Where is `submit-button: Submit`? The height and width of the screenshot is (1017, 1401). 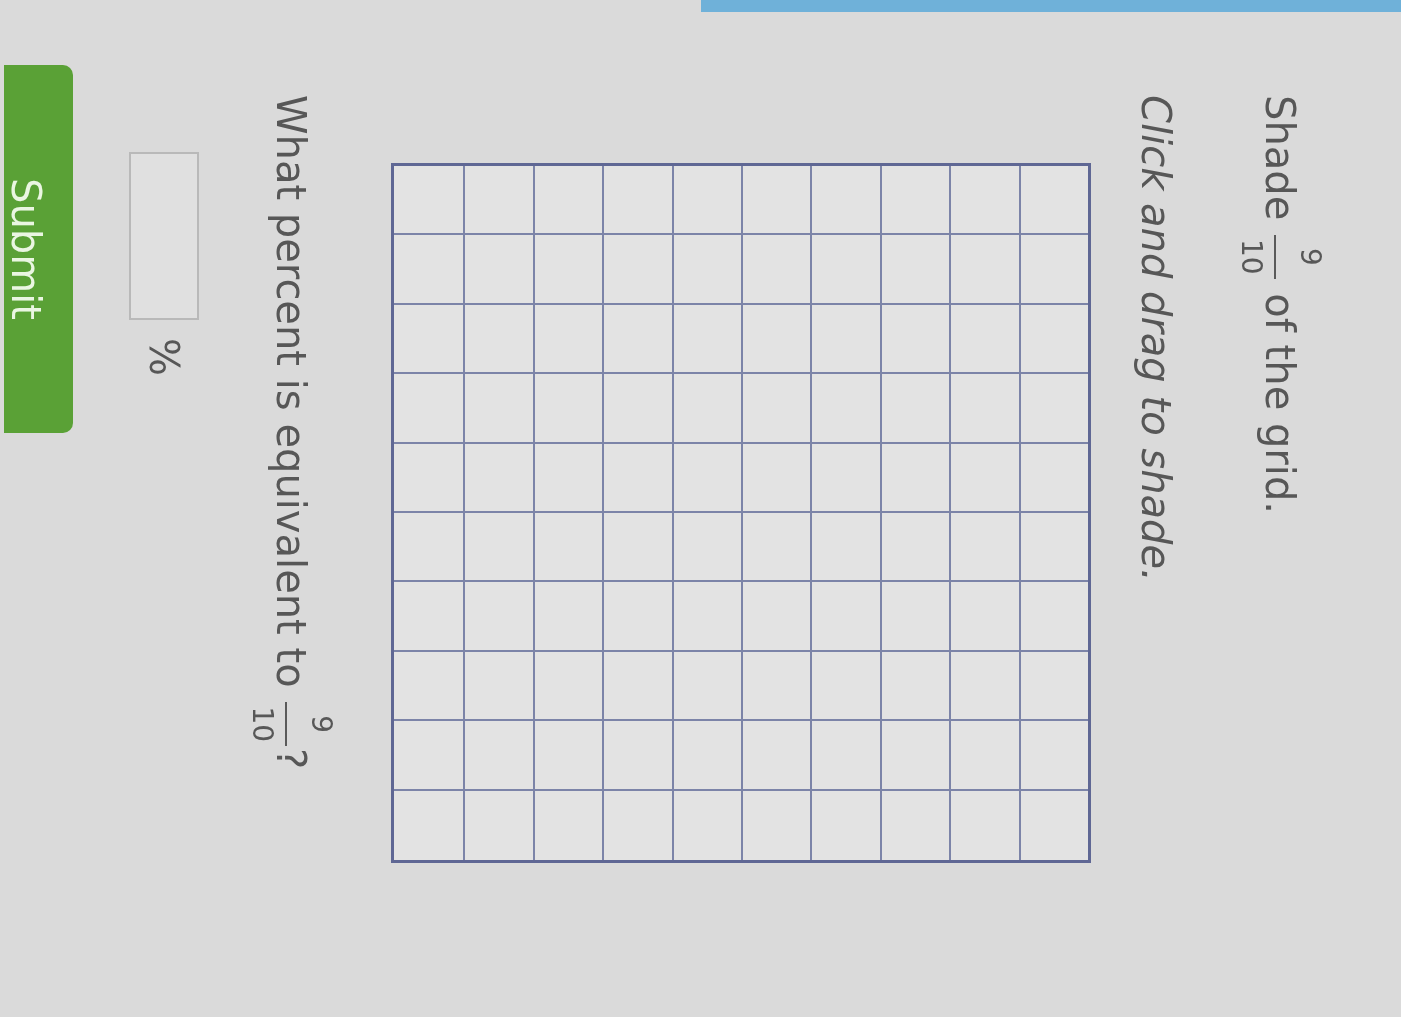
submit-button: Submit is located at coordinates (38, 249).